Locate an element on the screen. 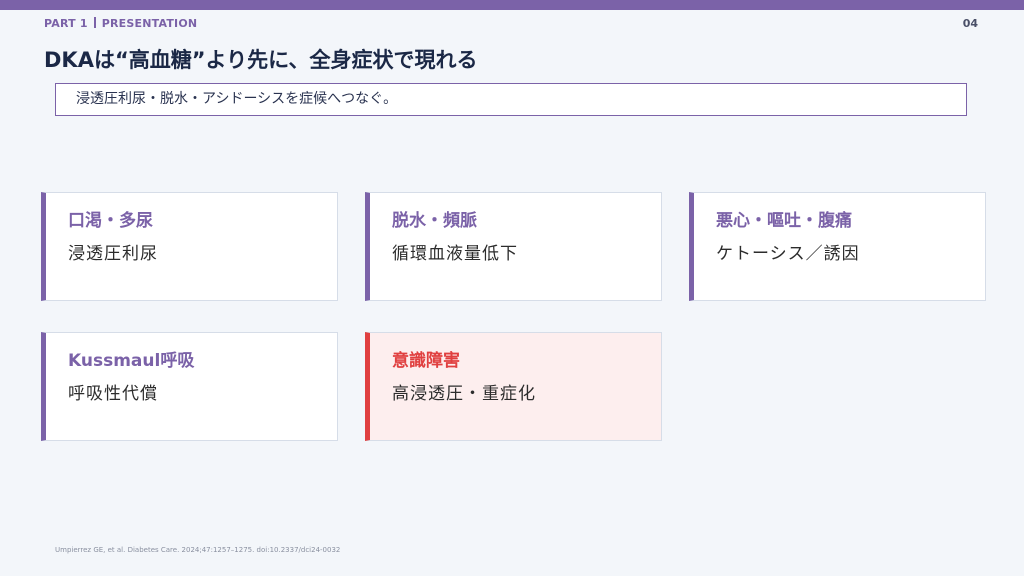 The image size is (1024, 576). card-body: 呼吸性代償 is located at coordinates (113, 394).